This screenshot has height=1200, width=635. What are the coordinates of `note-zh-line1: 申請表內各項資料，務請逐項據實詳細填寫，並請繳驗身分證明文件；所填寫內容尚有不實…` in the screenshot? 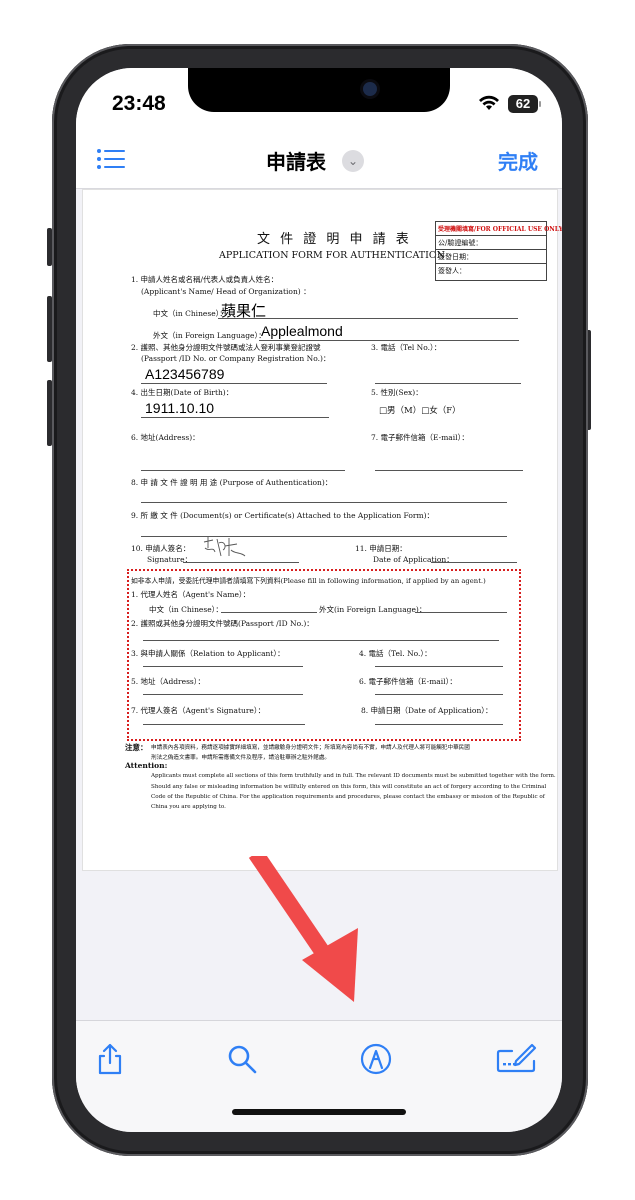 It's located at (310, 748).